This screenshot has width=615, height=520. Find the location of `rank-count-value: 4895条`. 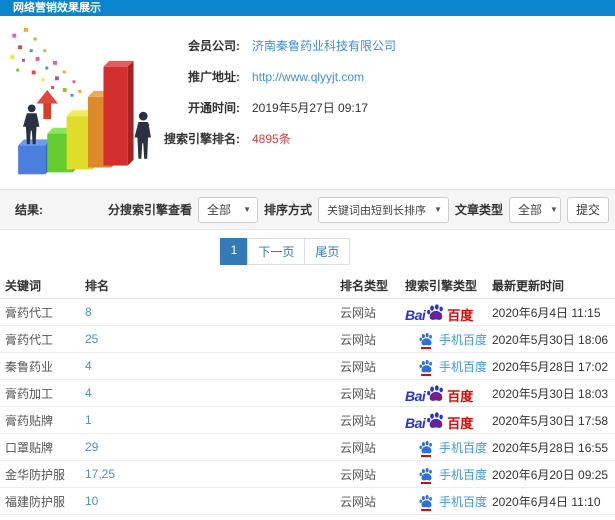

rank-count-value: 4895条 is located at coordinates (271, 139).